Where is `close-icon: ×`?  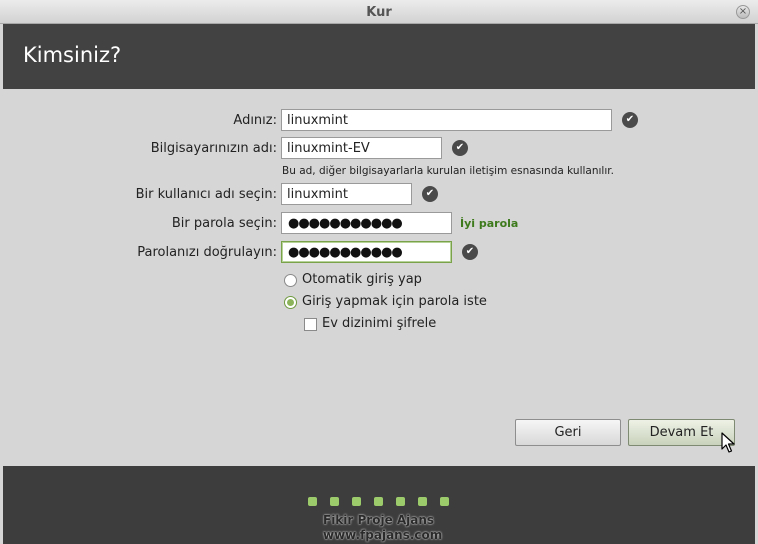 close-icon: × is located at coordinates (743, 12).